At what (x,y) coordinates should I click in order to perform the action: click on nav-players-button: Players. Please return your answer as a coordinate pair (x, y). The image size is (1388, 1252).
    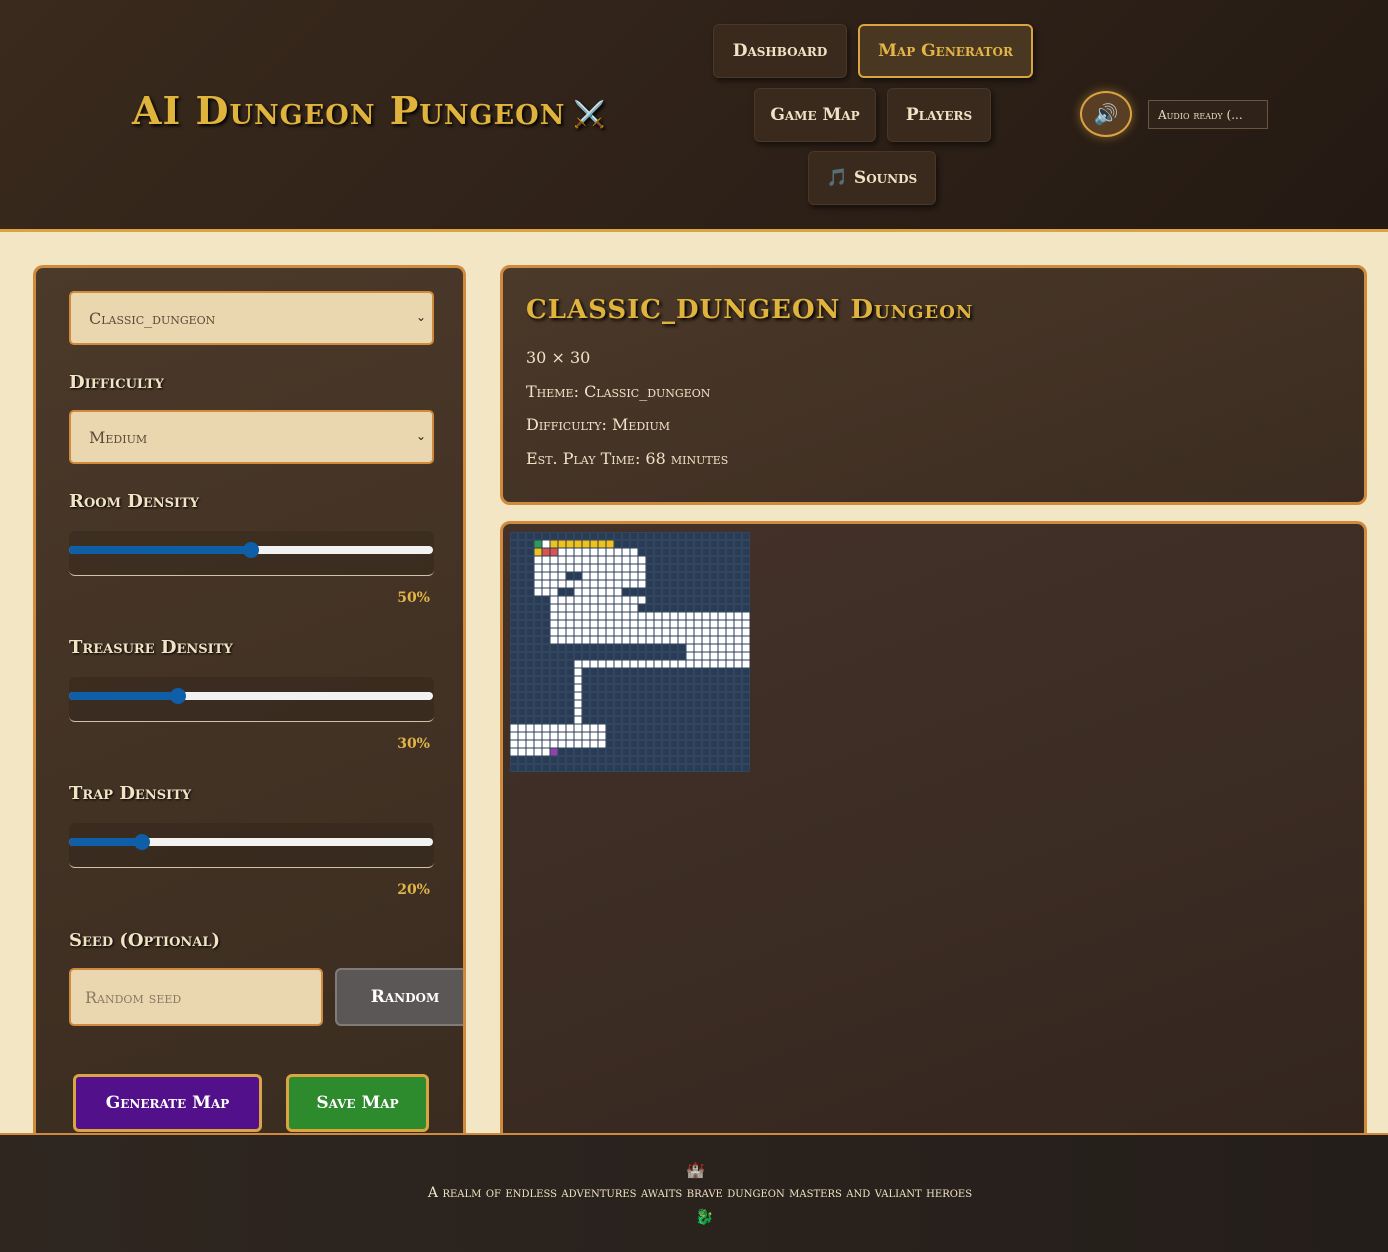
    Looking at the image, I should click on (939, 115).